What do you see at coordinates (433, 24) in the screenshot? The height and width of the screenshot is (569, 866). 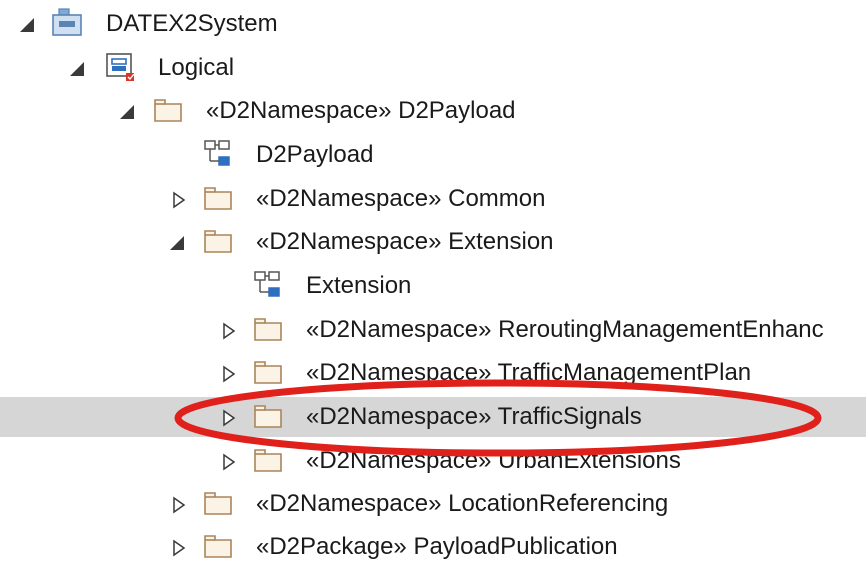 I see `tree-item-datex2system: DATEX2System` at bounding box center [433, 24].